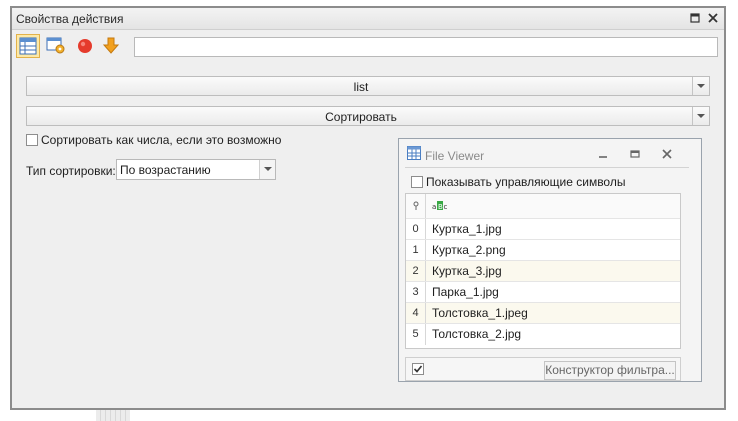 The image size is (738, 421). I want to click on svg-text: B, so click(440, 207).